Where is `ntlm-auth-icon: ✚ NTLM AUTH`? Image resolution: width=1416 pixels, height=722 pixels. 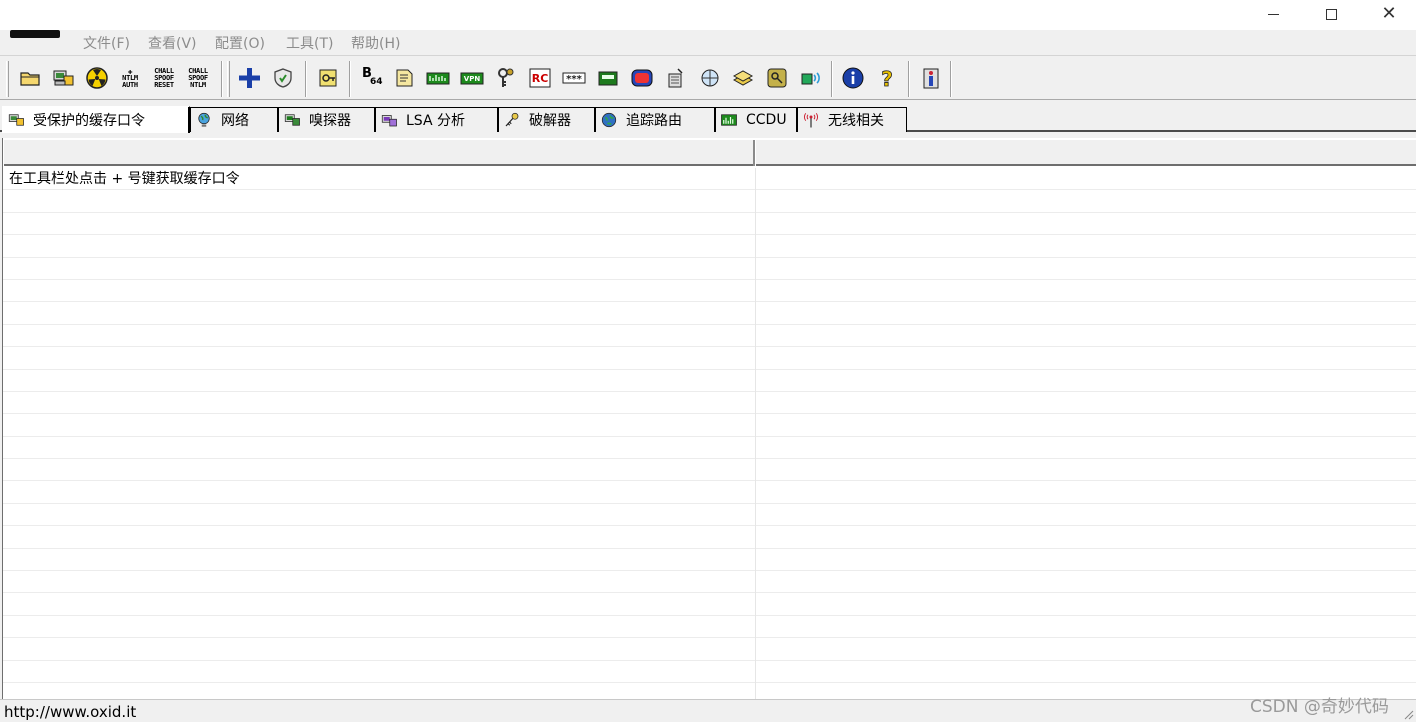
ntlm-auth-icon: ✚ NTLM AUTH is located at coordinates (130, 77).